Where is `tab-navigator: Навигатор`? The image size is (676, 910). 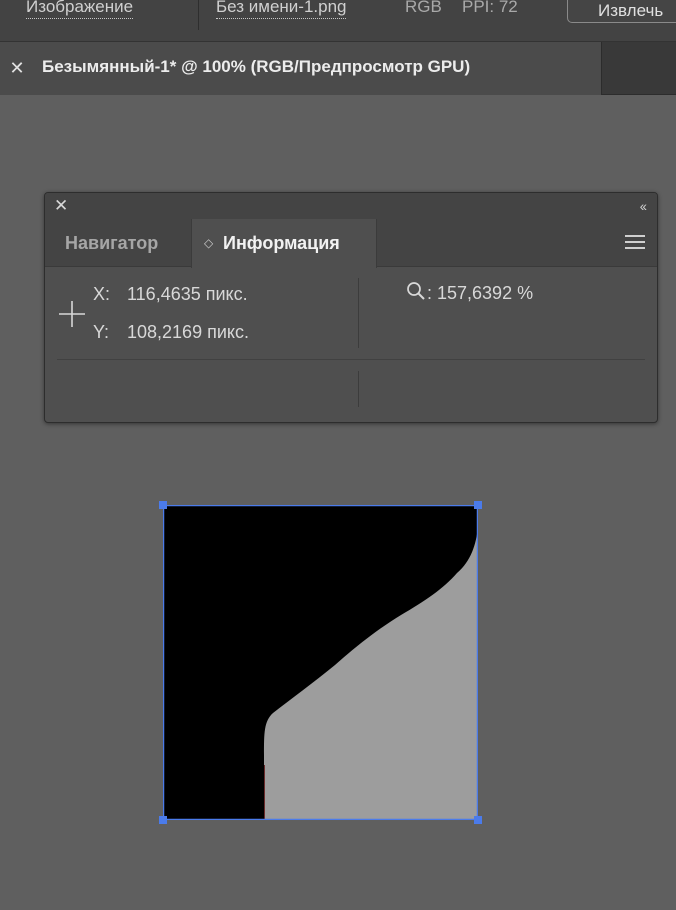
tab-navigator: Навигатор is located at coordinates (111, 243).